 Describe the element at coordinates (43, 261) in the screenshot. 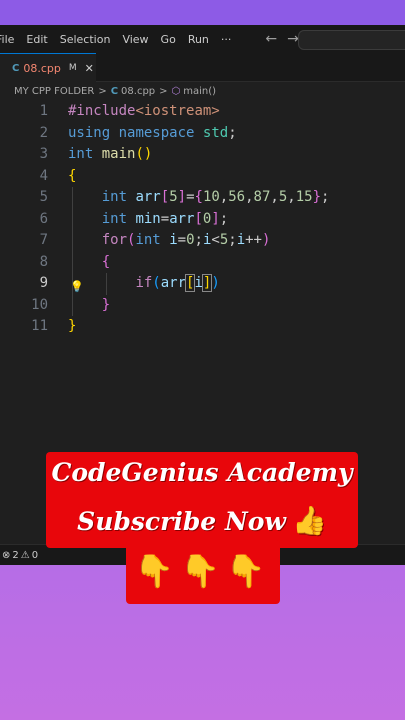

I see `line-number: 8` at that location.